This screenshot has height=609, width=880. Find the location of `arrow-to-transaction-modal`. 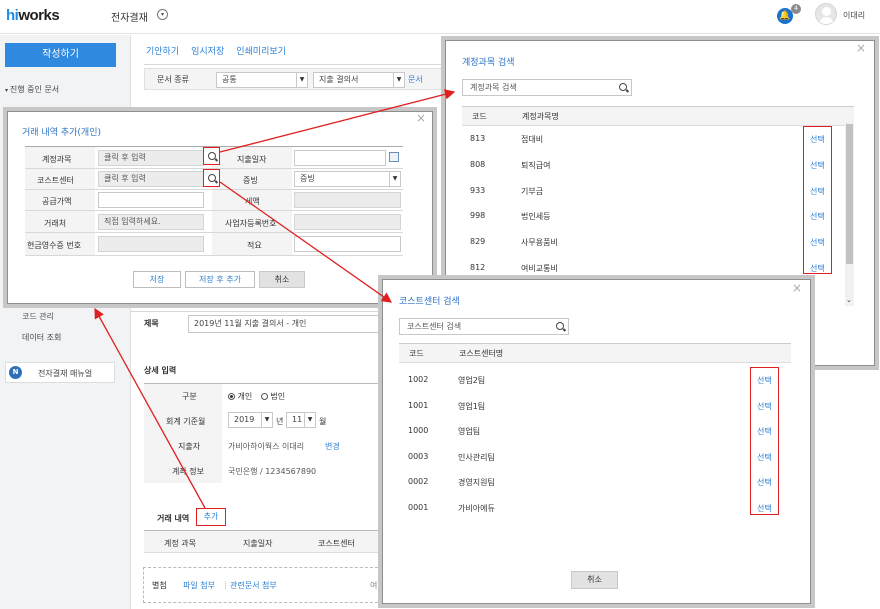

arrow-to-transaction-modal is located at coordinates (150, 408).